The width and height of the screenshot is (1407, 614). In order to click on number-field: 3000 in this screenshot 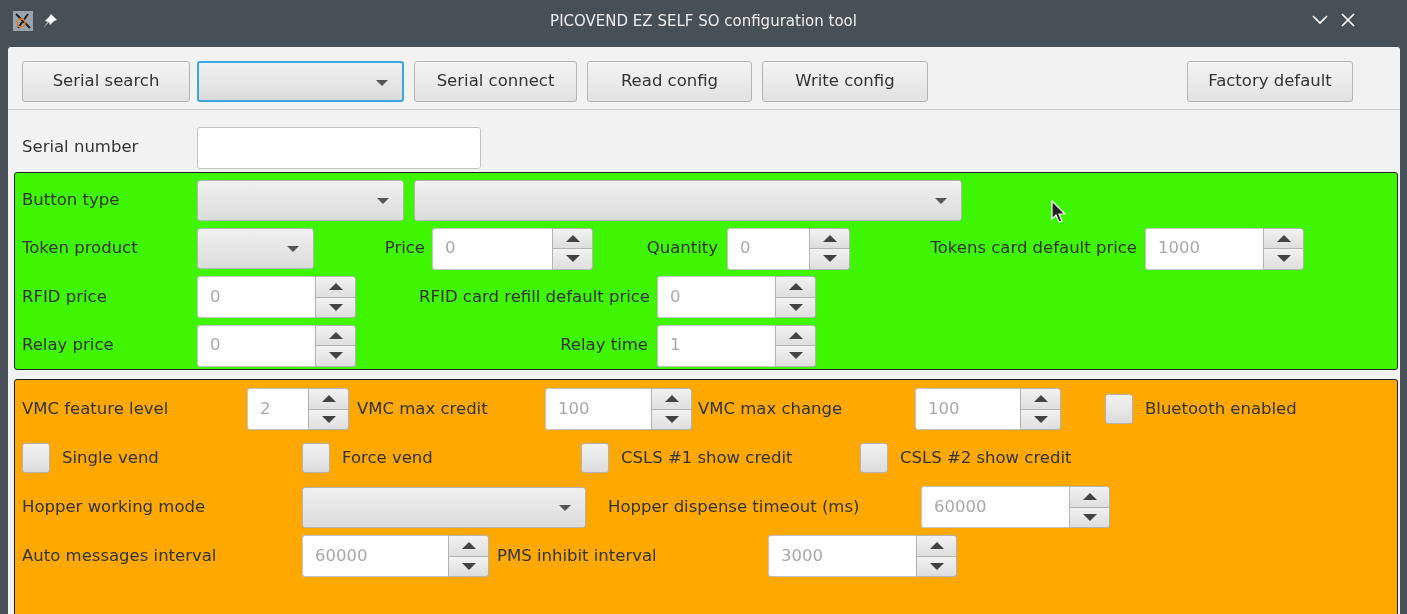, I will do `click(842, 556)`.